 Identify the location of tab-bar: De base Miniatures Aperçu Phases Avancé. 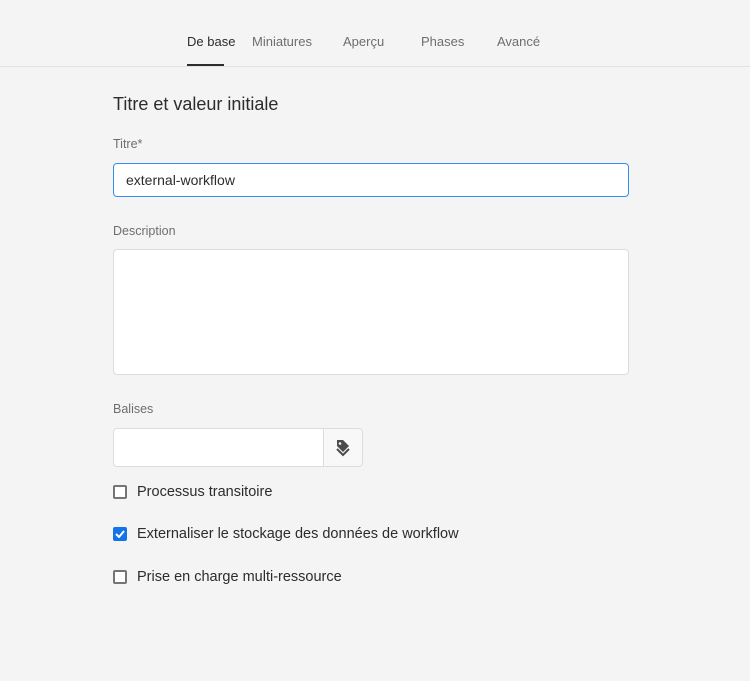
(375, 33).